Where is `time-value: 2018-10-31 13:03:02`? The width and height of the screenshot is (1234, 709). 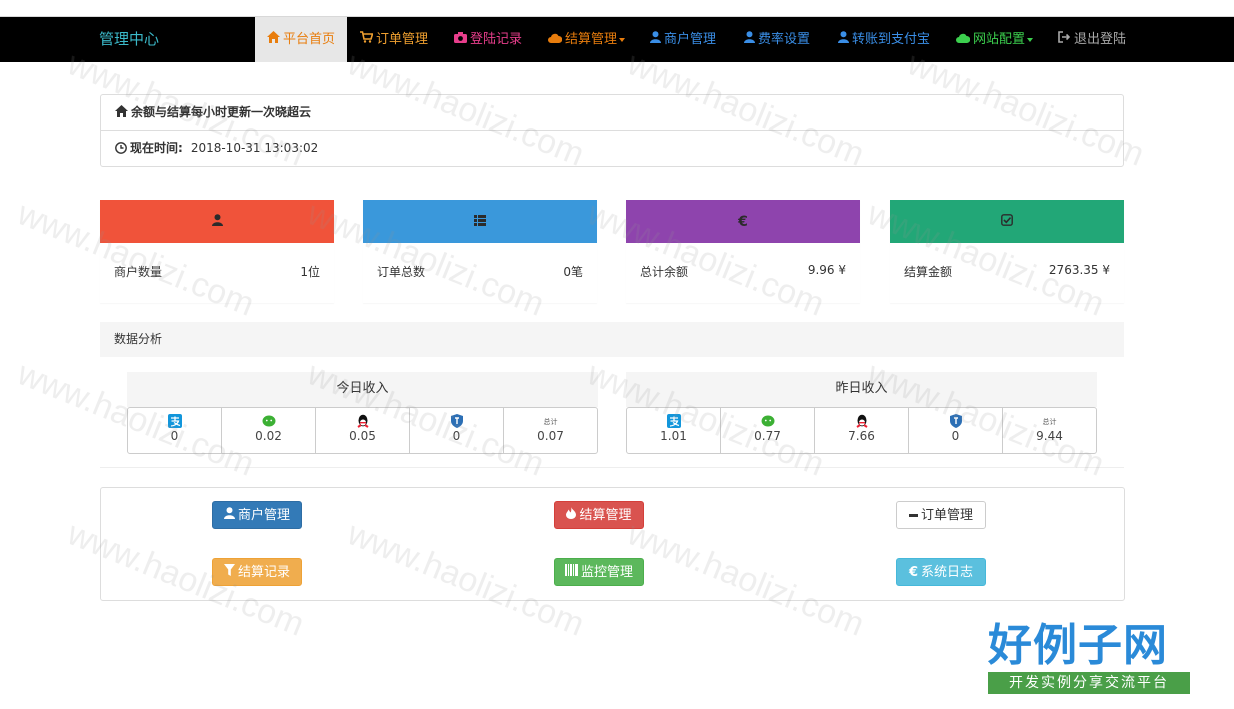 time-value: 2018-10-31 13:03:02 is located at coordinates (254, 148).